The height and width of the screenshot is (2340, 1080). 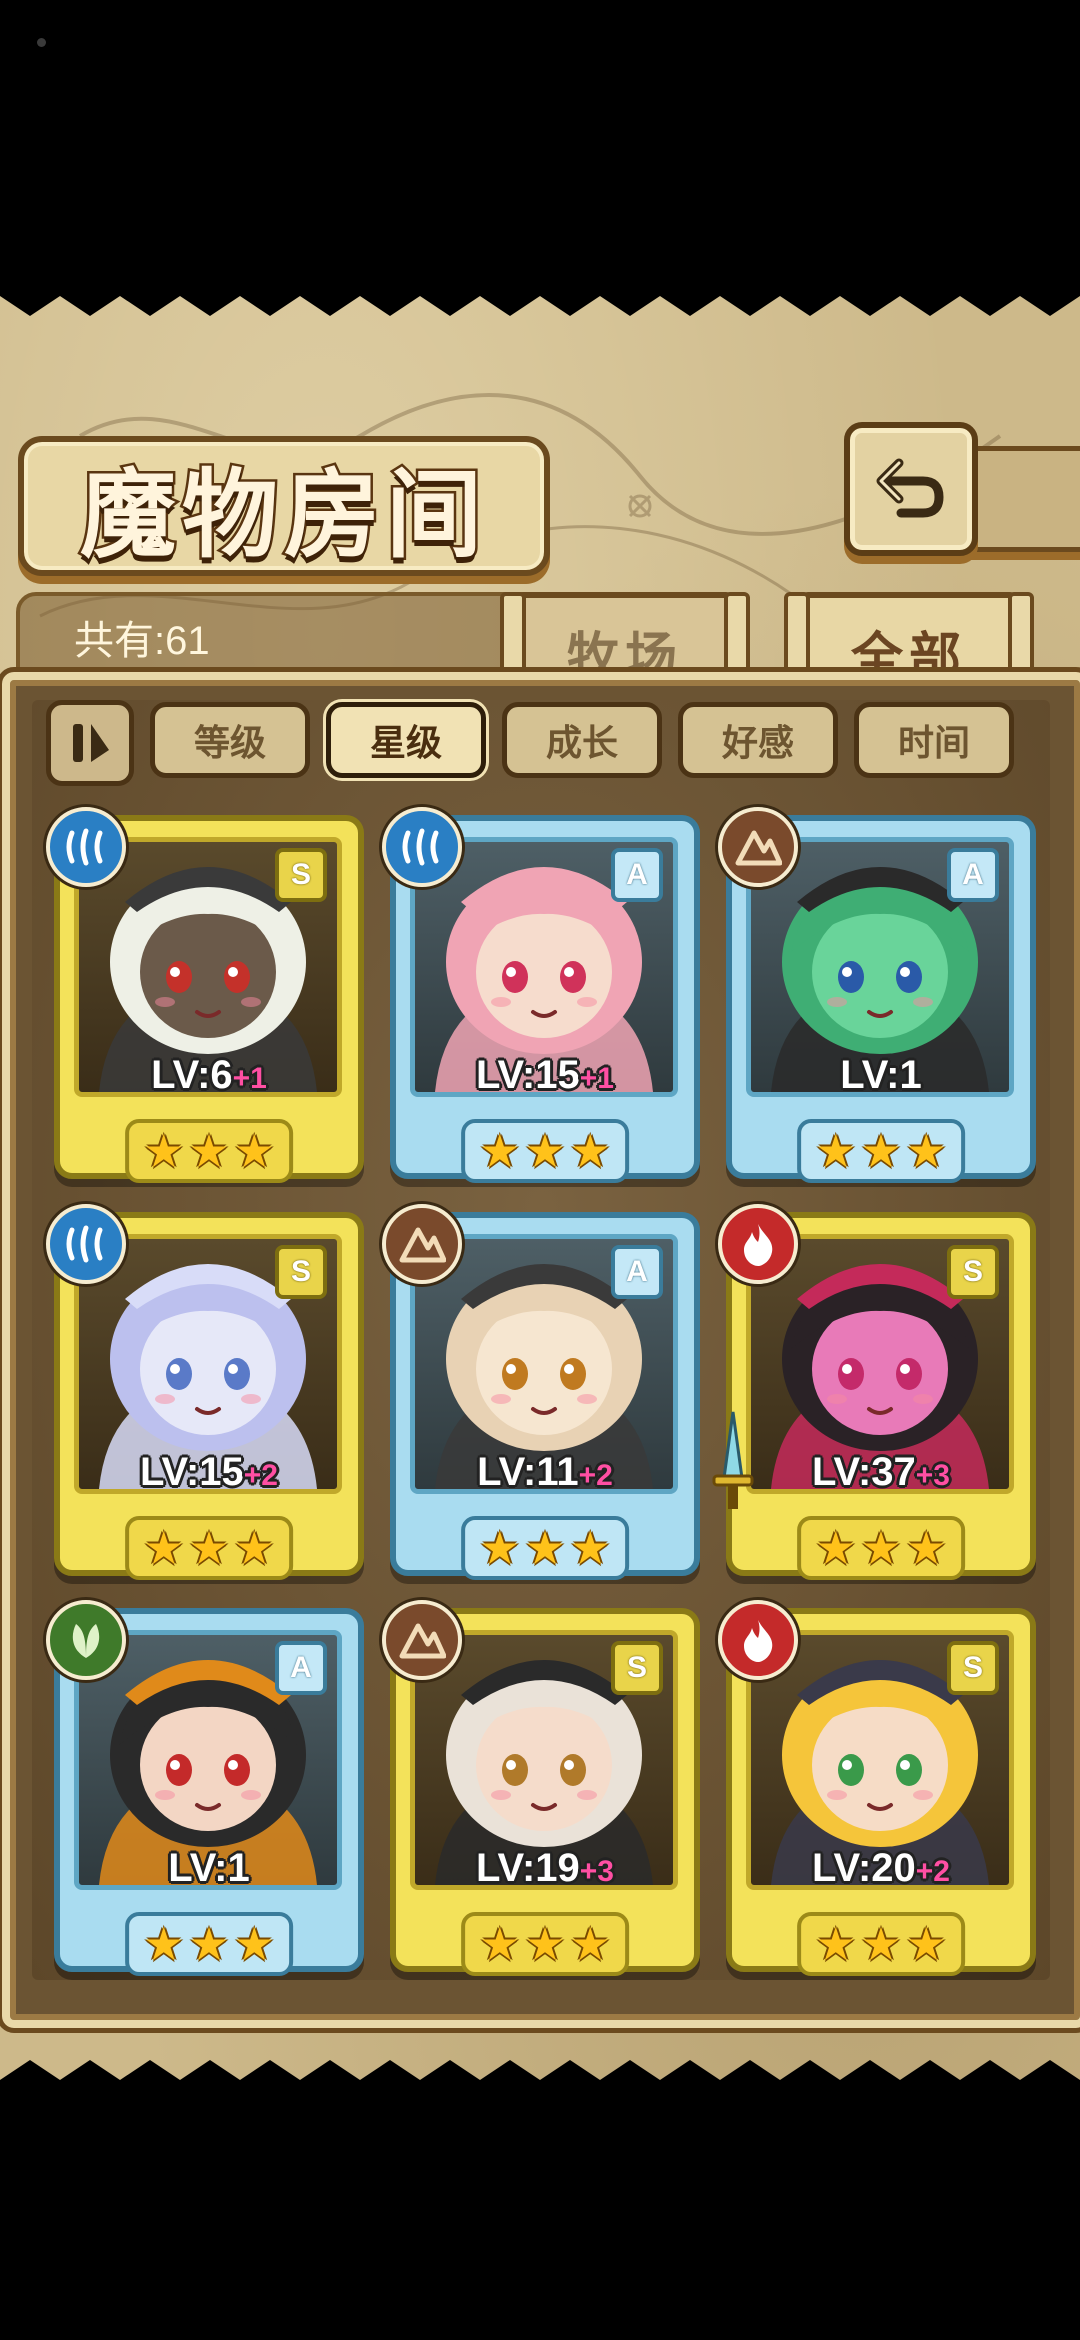 I want to click on monster-card: S LV:19+3 ★ ★ ★, so click(x=541, y=1788).